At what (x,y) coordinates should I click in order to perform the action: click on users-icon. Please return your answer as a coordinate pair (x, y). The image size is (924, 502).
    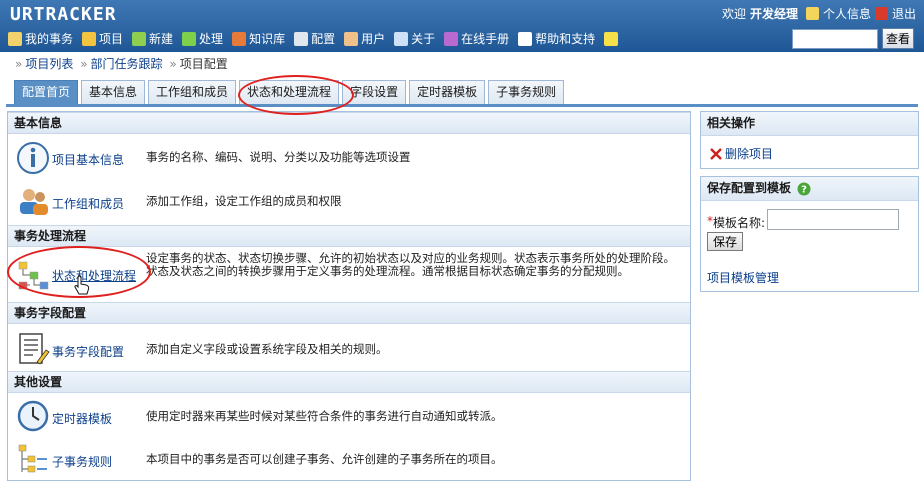
    Looking at the image, I should click on (351, 38).